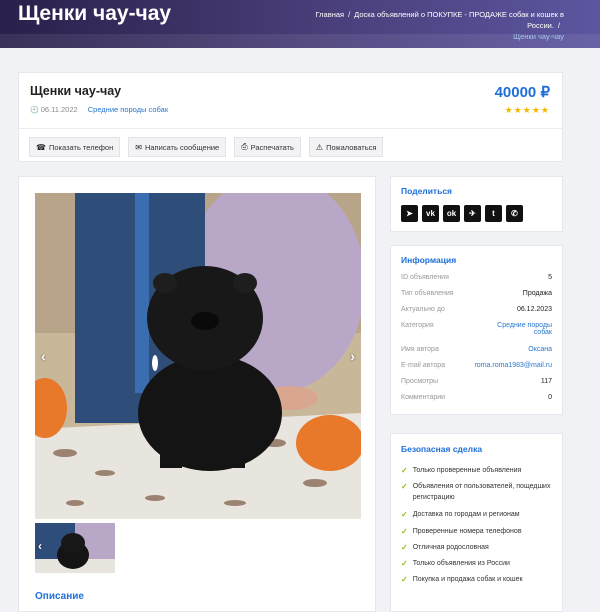 Image resolution: width=600 pixels, height=612 pixels. What do you see at coordinates (419, 381) in the screenshot?
I see `info-label: Просмотры` at bounding box center [419, 381].